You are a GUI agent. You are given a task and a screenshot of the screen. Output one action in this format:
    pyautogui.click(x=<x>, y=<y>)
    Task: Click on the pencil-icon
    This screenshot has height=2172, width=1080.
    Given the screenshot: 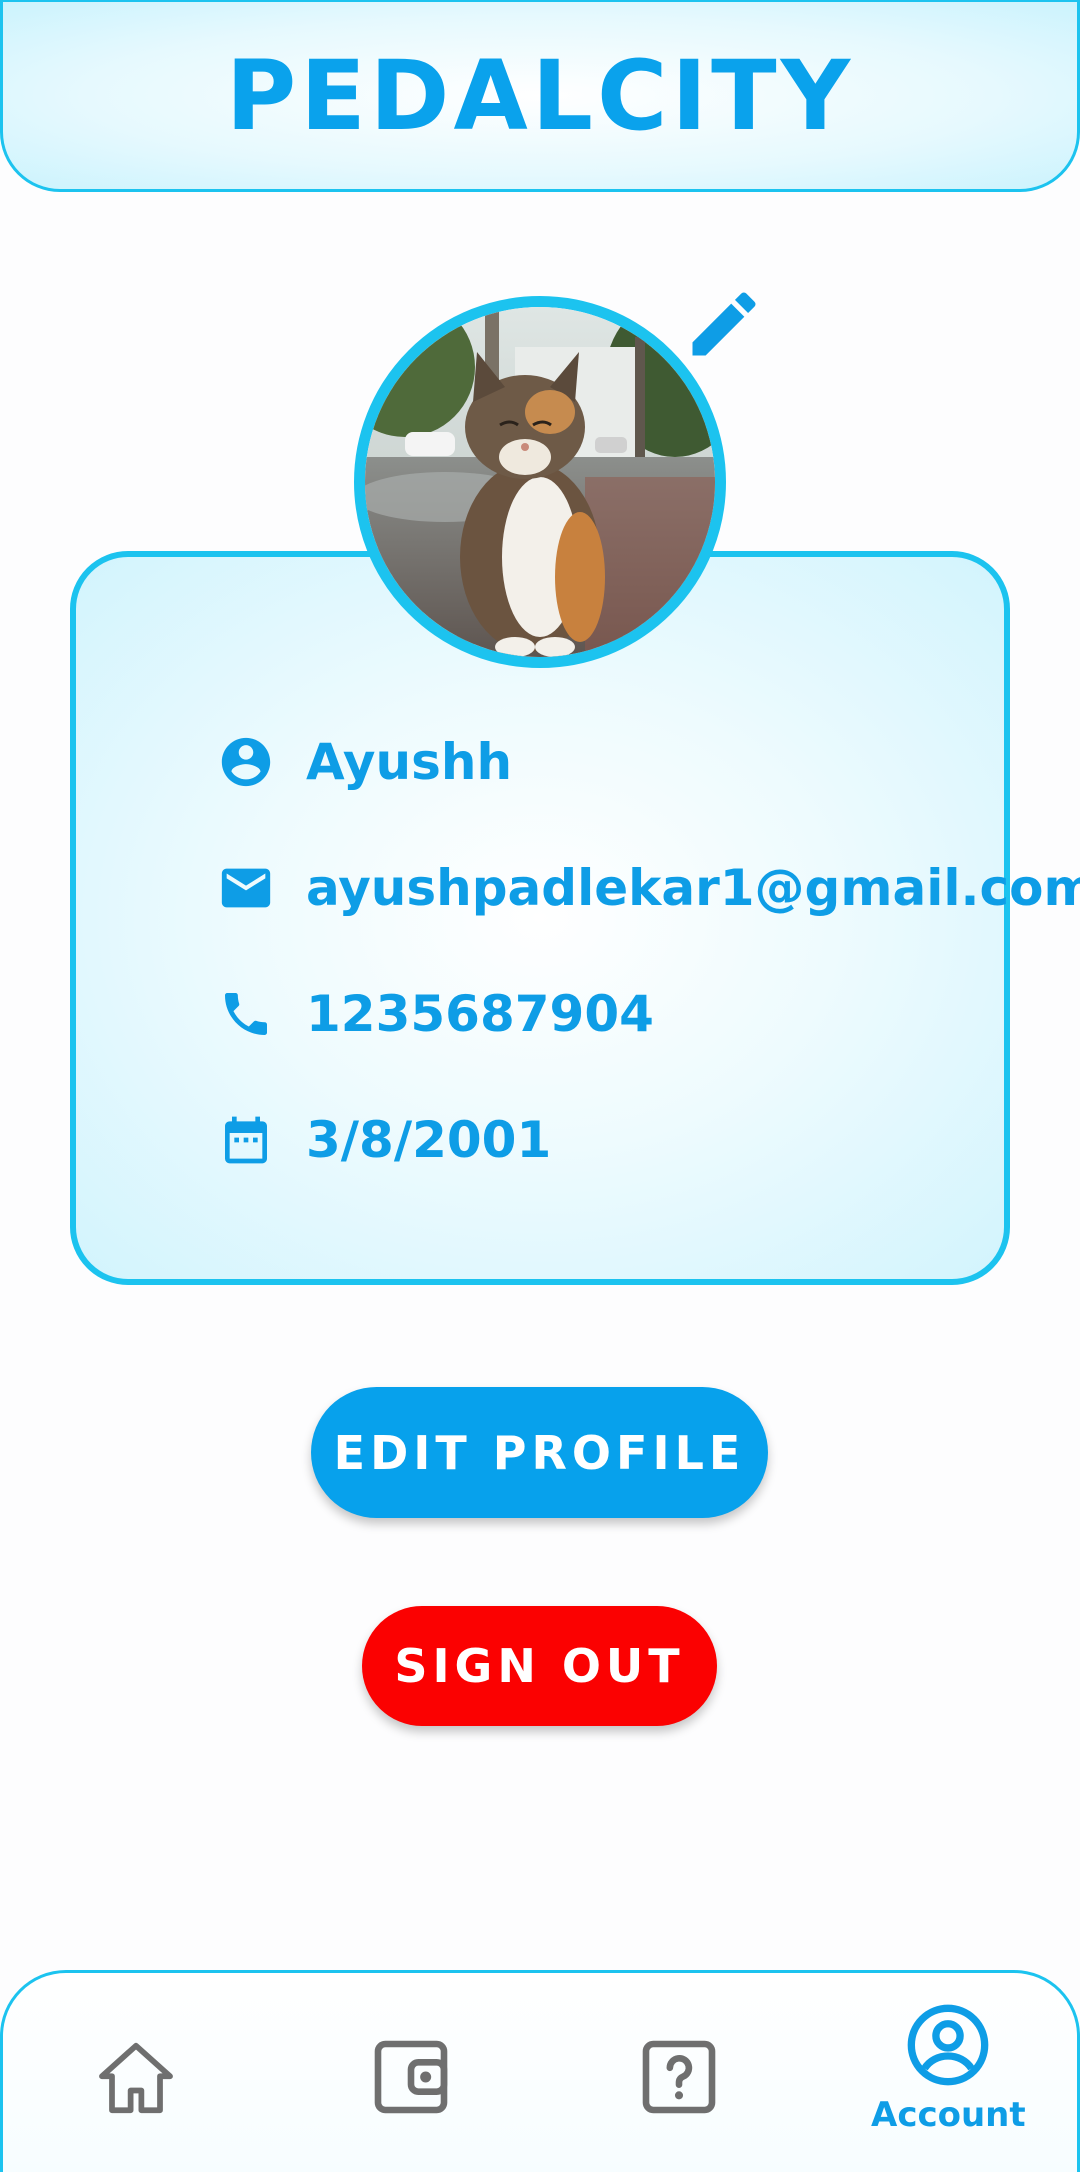 What is the action you would take?
    pyautogui.click(x=724, y=324)
    